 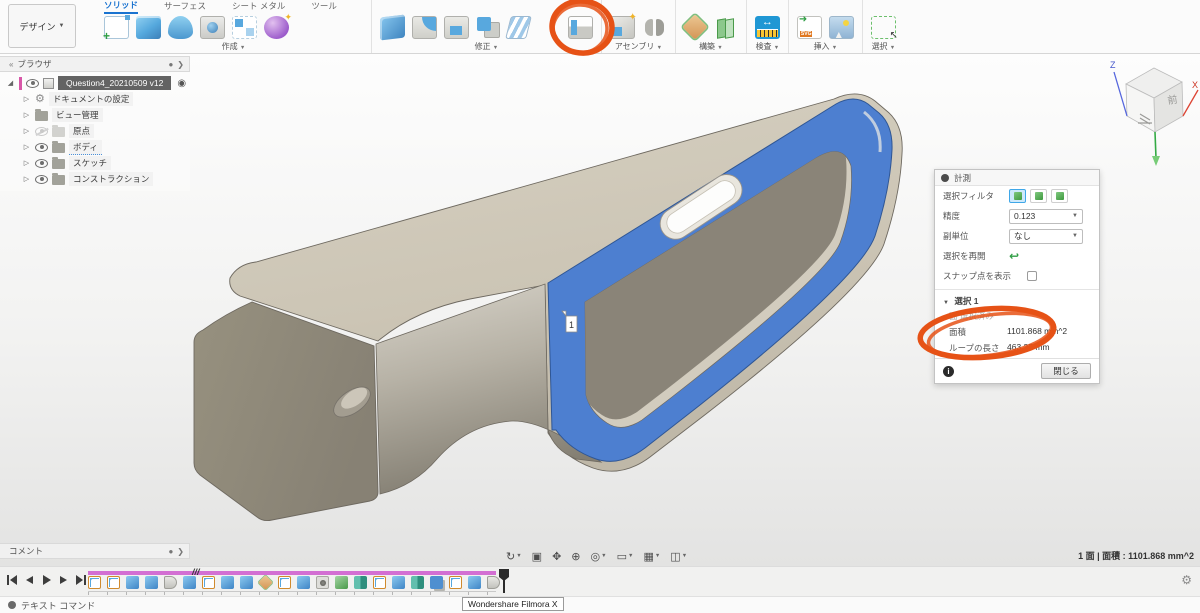 What do you see at coordinates (1152, 114) in the screenshot?
I see `view-cube: 前 Z X` at bounding box center [1152, 114].